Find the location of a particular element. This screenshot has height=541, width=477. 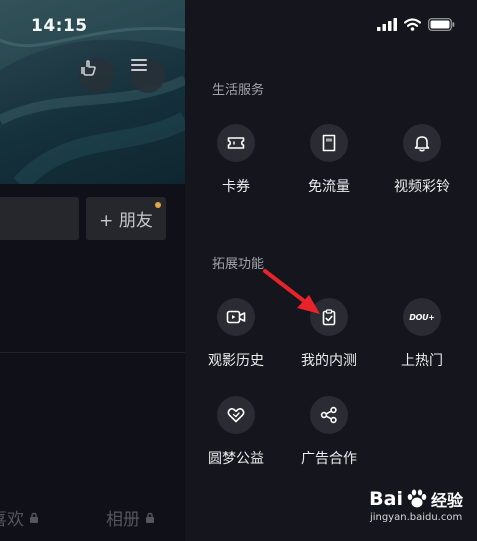

section-title-life-services: 生活服务 is located at coordinates (238, 90).